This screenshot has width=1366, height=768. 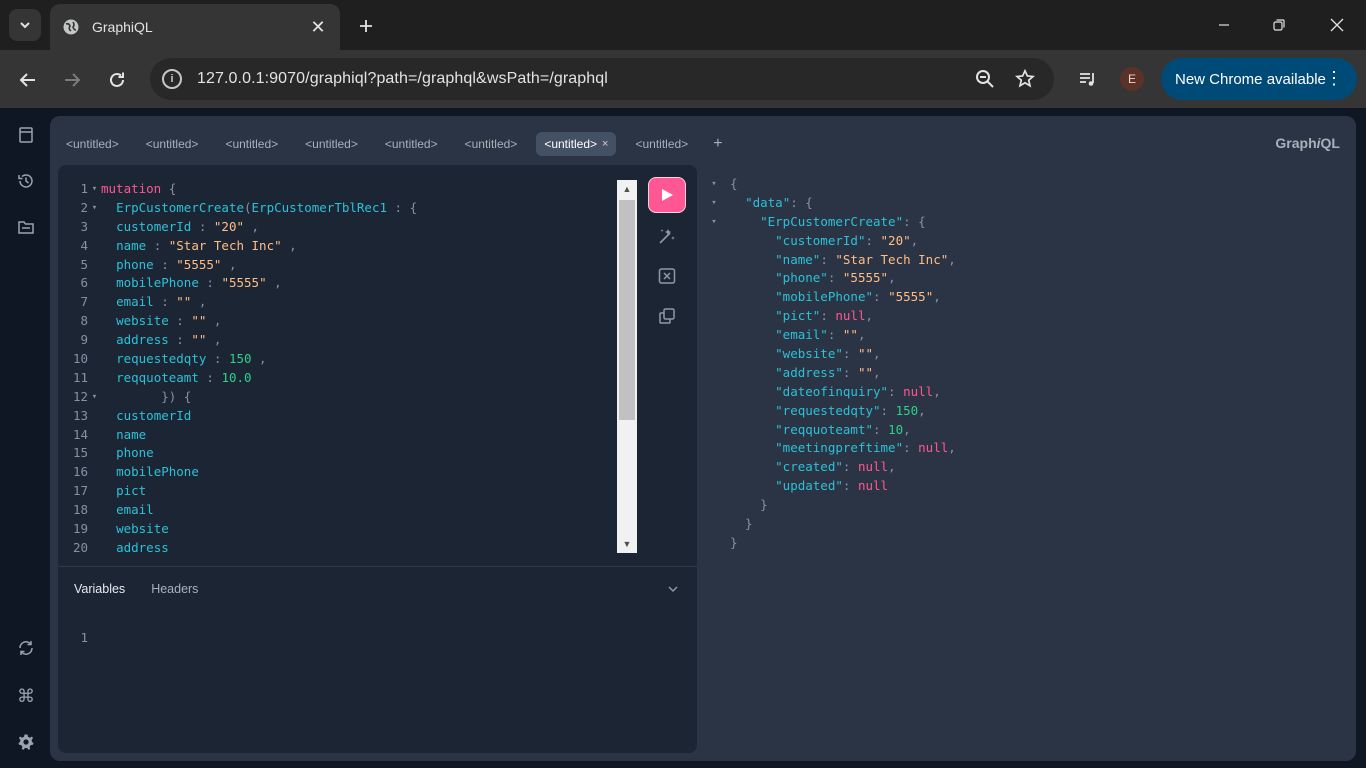 I want to click on copy-icon, so click(x=667, y=316).